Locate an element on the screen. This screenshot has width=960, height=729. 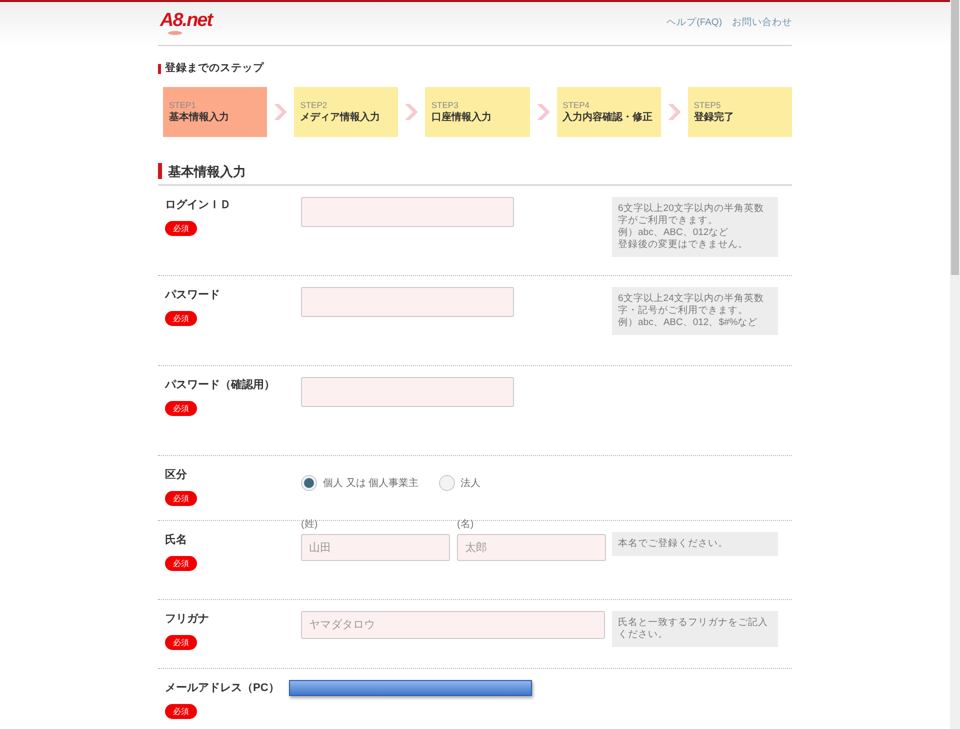
field-caption: (名) is located at coordinates (466, 525).